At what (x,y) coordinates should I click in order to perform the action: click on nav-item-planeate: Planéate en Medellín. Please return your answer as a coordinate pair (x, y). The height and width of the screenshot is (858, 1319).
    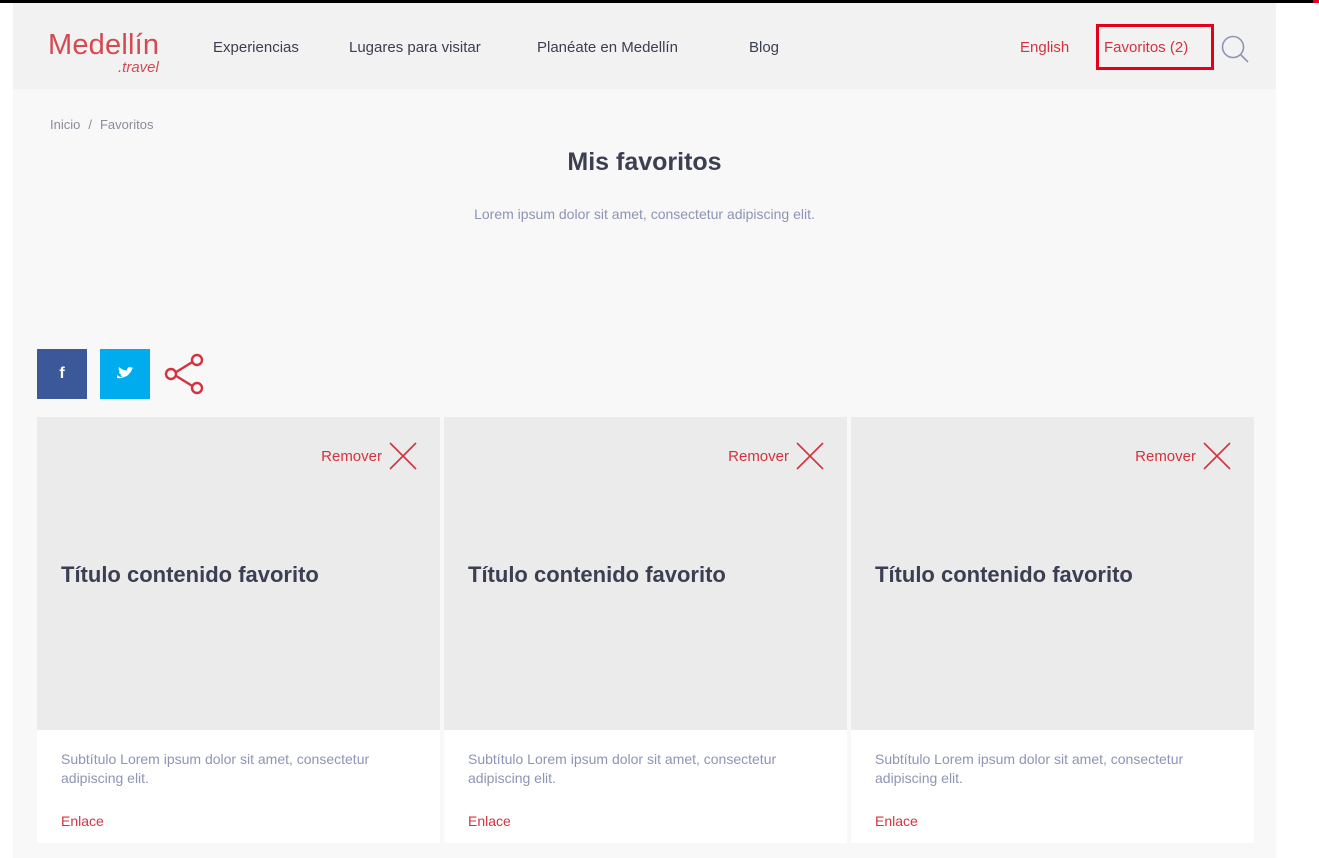
    Looking at the image, I should click on (643, 47).